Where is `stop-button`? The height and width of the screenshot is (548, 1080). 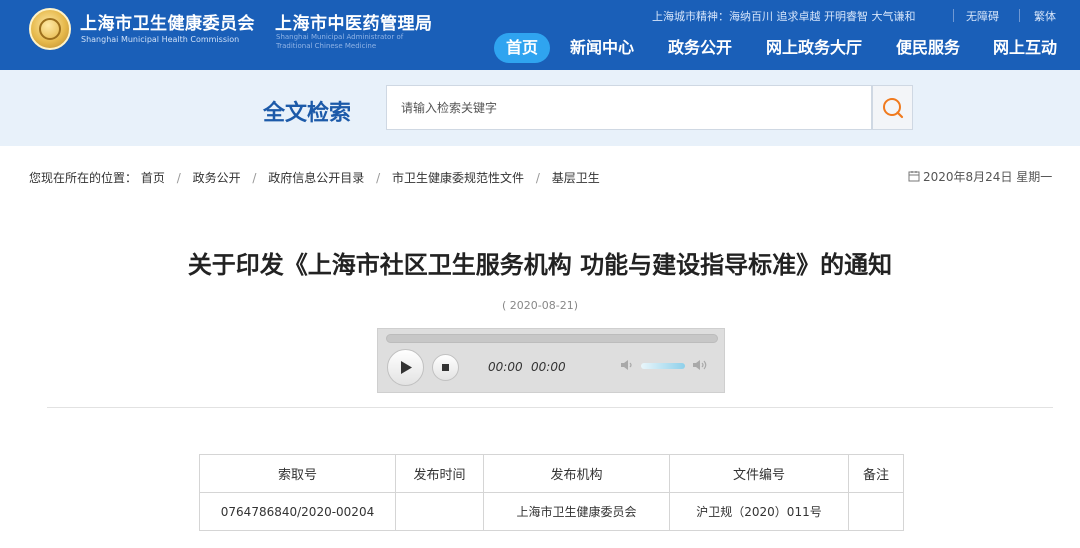
stop-button is located at coordinates (445, 367).